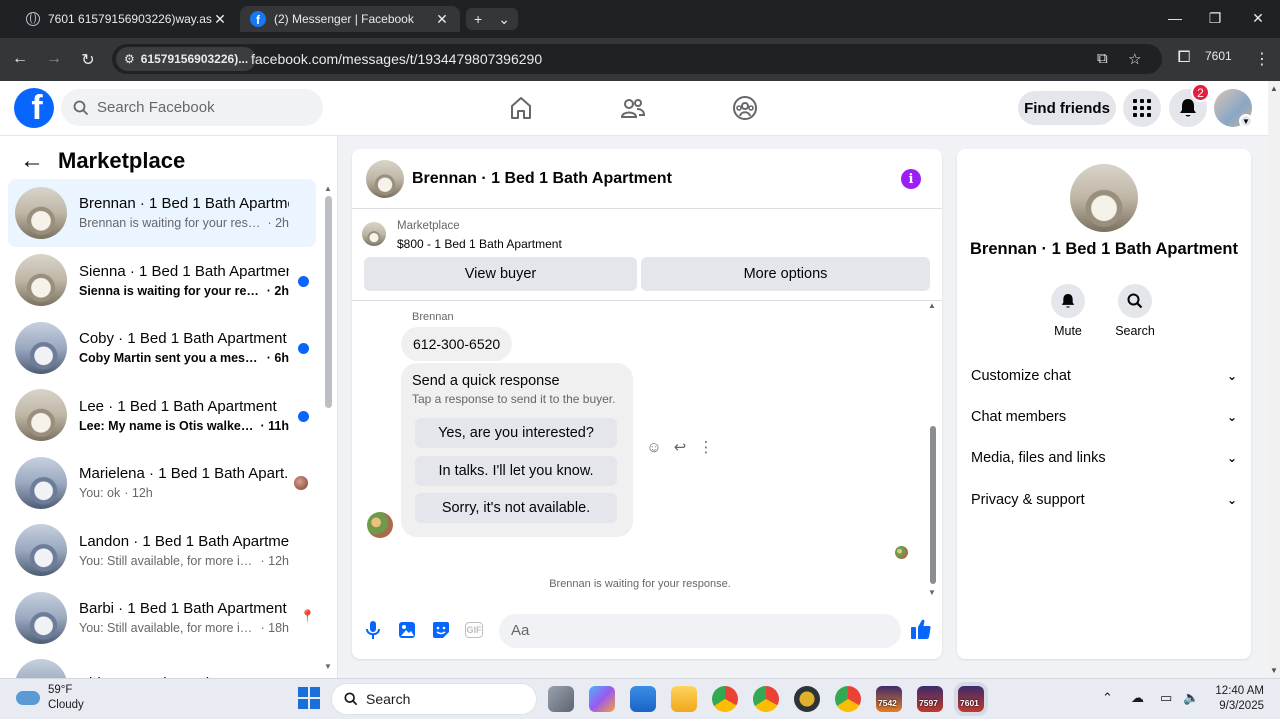 The width and height of the screenshot is (1280, 719). Describe the element at coordinates (1134, 59) in the screenshot. I see `bookmark-star-icon: ☆` at that location.